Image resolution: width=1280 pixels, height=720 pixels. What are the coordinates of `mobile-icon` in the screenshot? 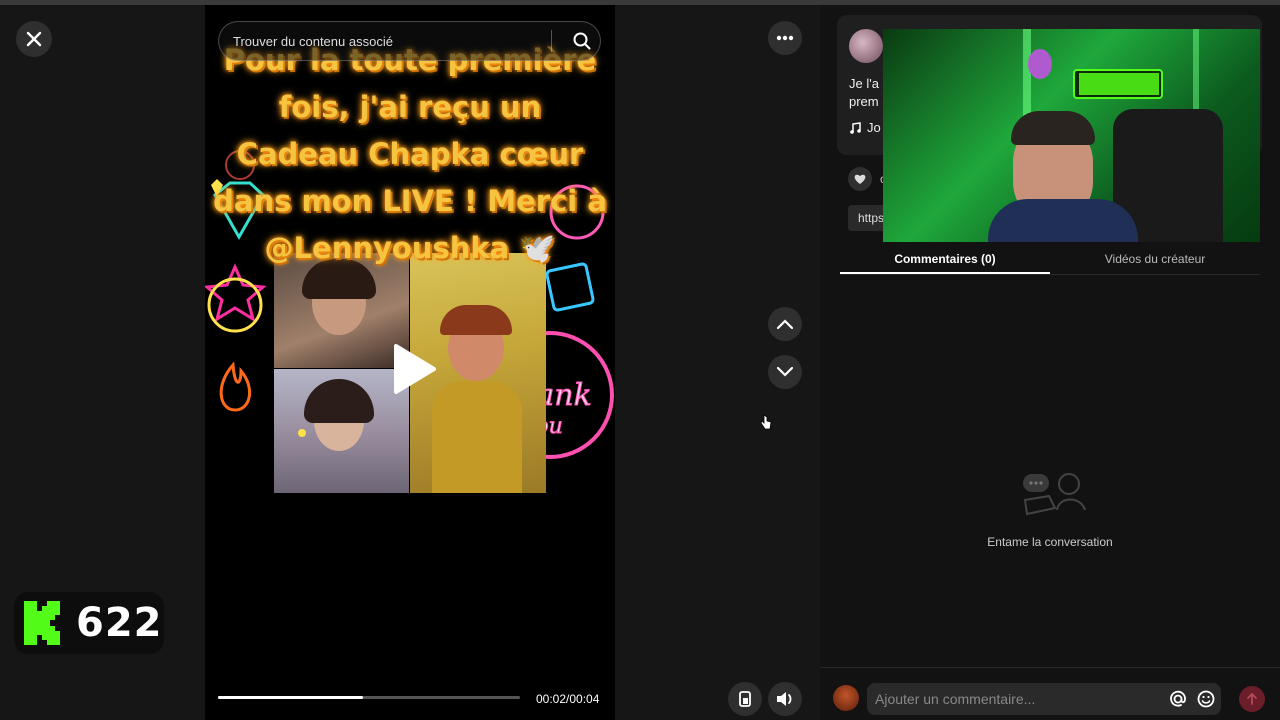 It's located at (745, 699).